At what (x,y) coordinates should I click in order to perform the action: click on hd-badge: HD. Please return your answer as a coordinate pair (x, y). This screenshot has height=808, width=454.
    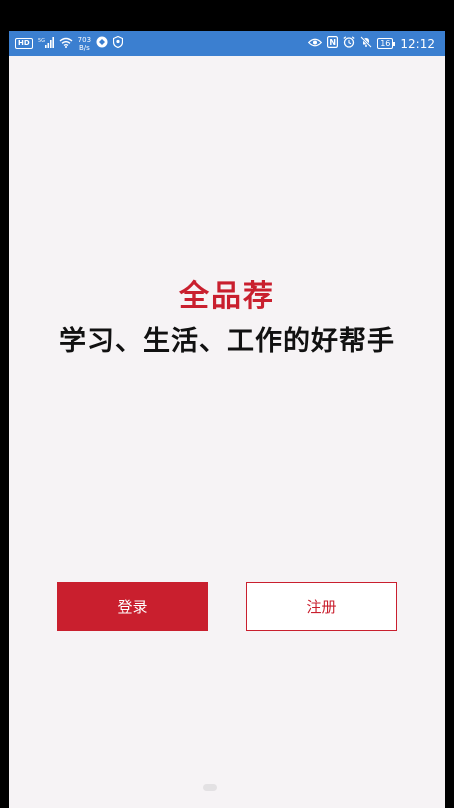
    Looking at the image, I should click on (24, 43).